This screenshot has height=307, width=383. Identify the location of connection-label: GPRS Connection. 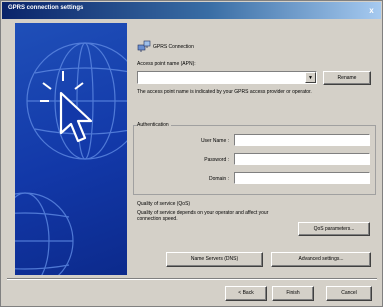
(173, 47).